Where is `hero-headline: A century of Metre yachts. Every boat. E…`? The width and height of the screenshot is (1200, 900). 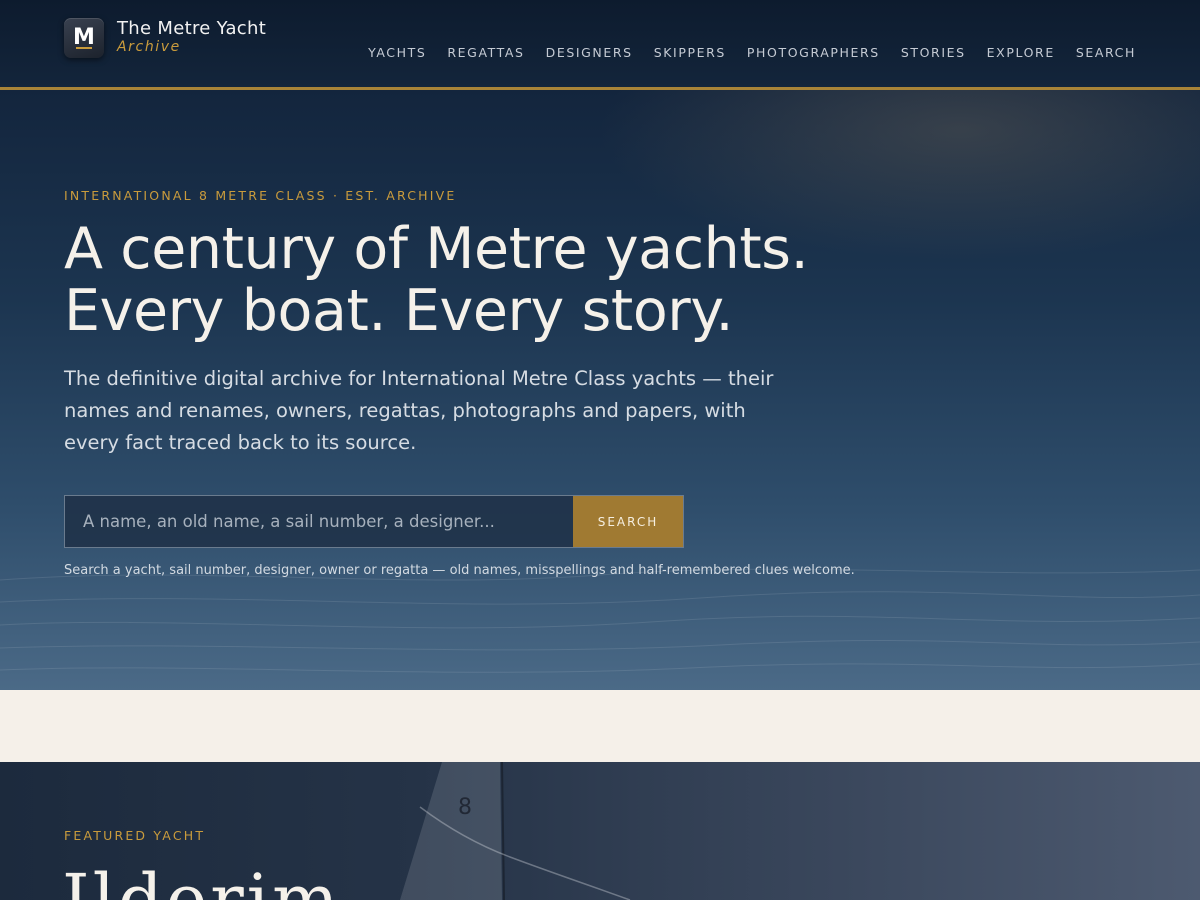 hero-headline: A century of Metre yachts. Every boat. E… is located at coordinates (436, 280).